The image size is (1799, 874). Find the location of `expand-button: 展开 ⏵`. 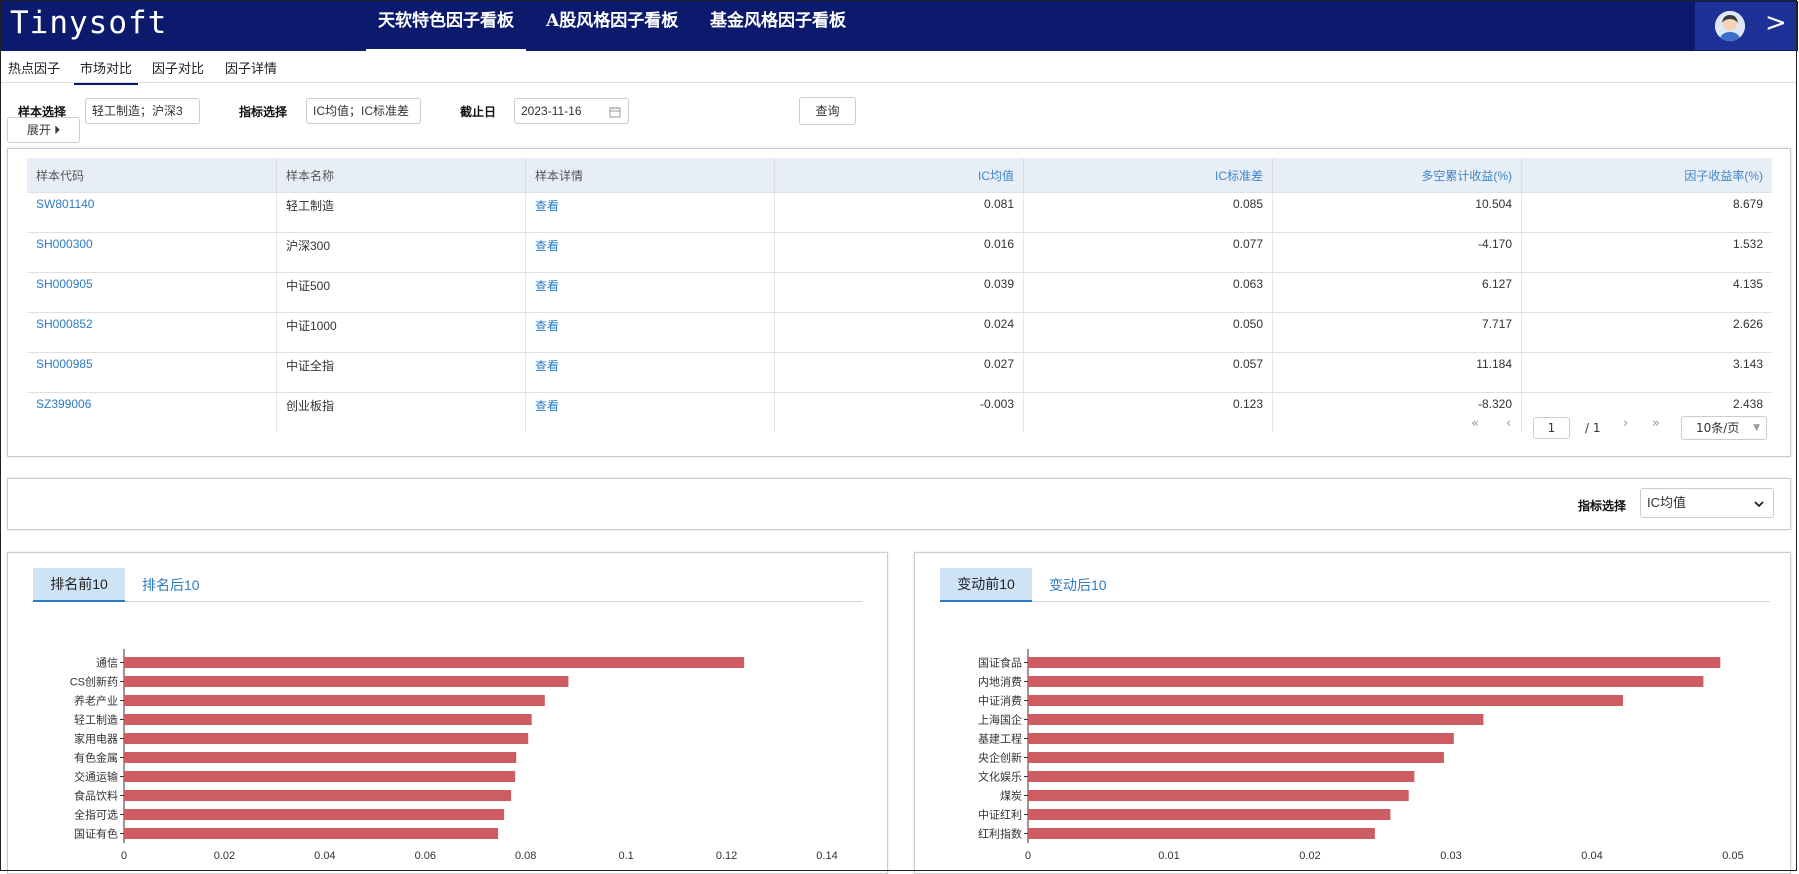

expand-button: 展开 ⏵ is located at coordinates (43, 130).